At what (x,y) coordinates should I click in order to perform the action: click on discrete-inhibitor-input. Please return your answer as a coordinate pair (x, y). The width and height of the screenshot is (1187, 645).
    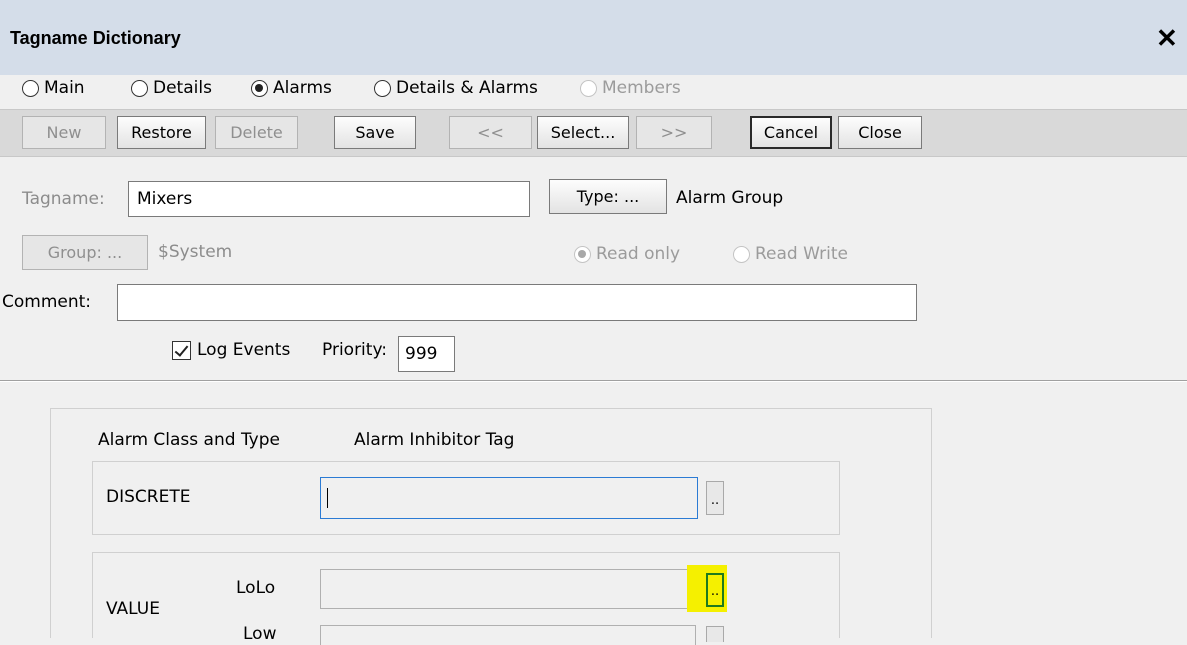
    Looking at the image, I should click on (509, 498).